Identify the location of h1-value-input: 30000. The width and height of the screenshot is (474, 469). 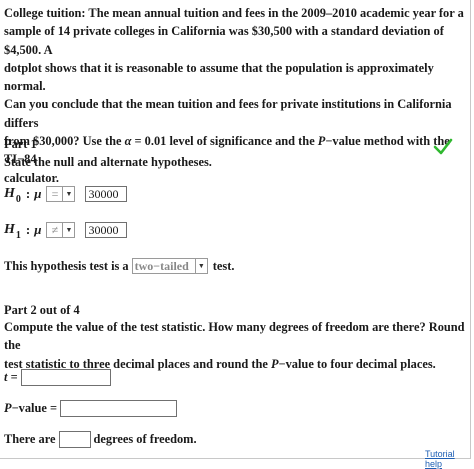
(106, 230).